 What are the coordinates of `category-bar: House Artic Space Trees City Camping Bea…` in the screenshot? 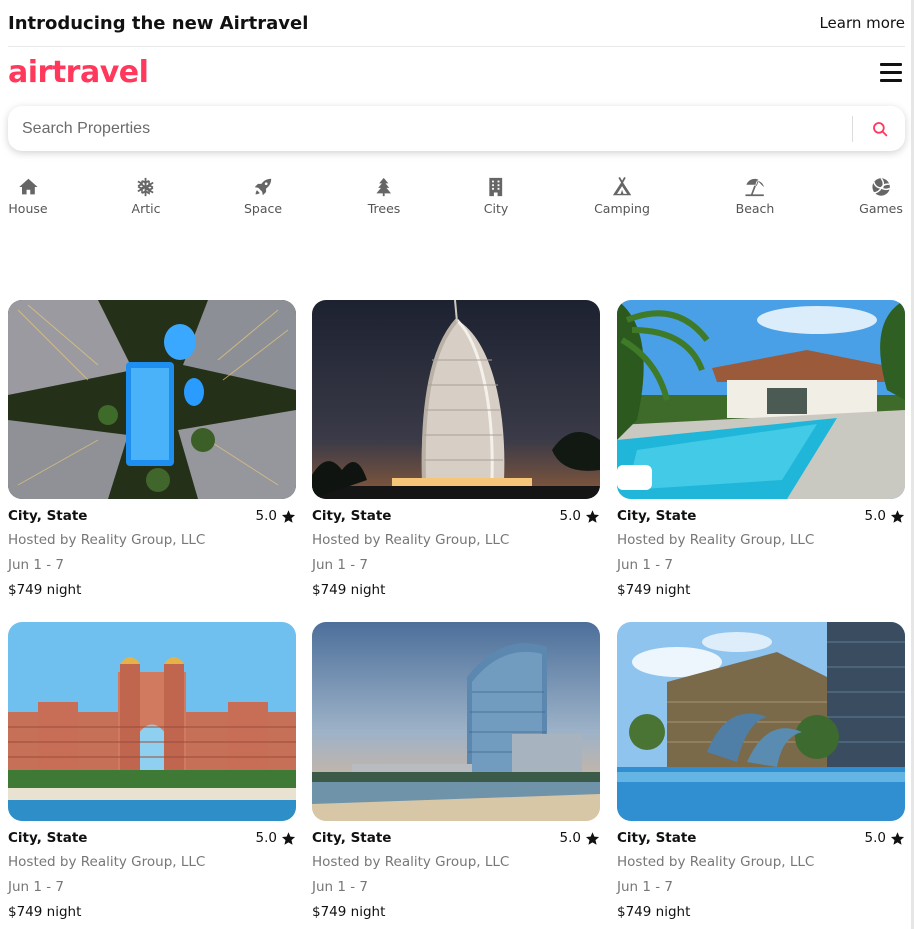 It's located at (456, 199).